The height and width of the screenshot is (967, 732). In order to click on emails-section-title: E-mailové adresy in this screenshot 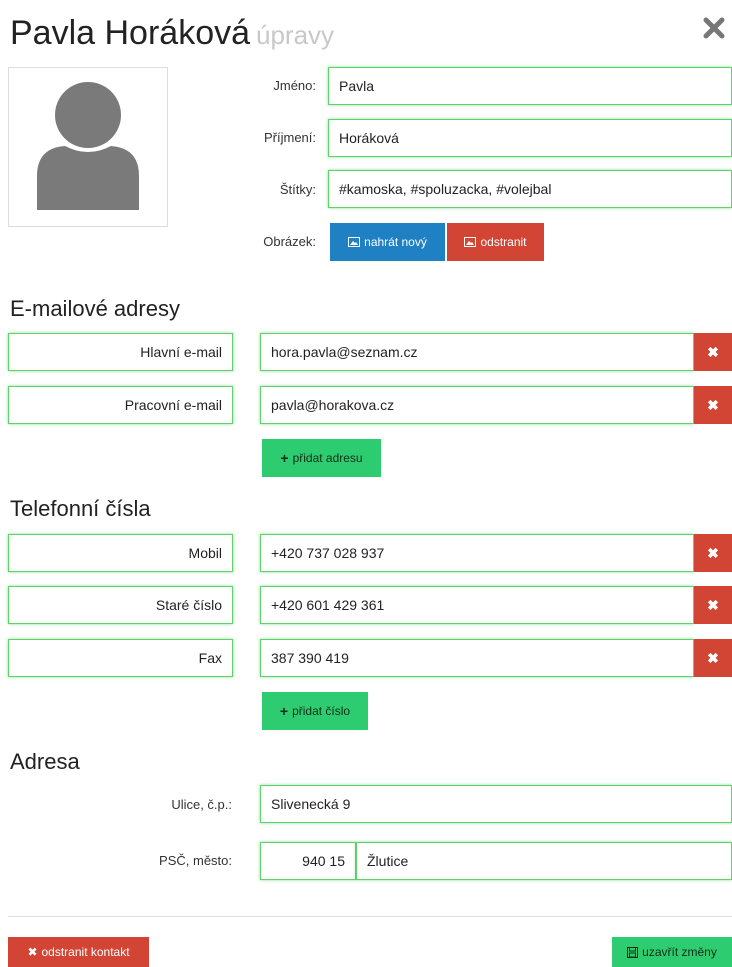, I will do `click(95, 308)`.